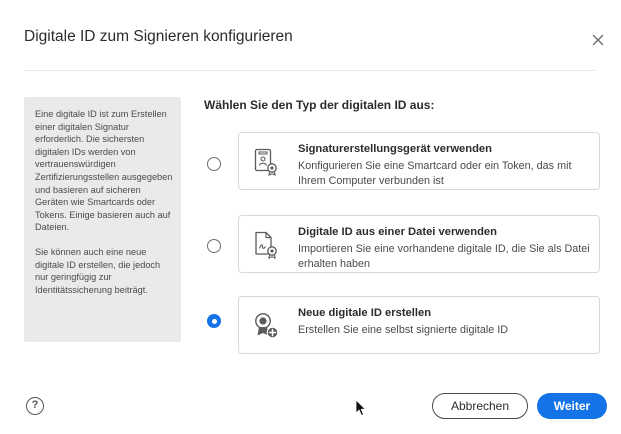 Image resolution: width=621 pixels, height=434 pixels. What do you see at coordinates (214, 246) in the screenshot?
I see `radio-file` at bounding box center [214, 246].